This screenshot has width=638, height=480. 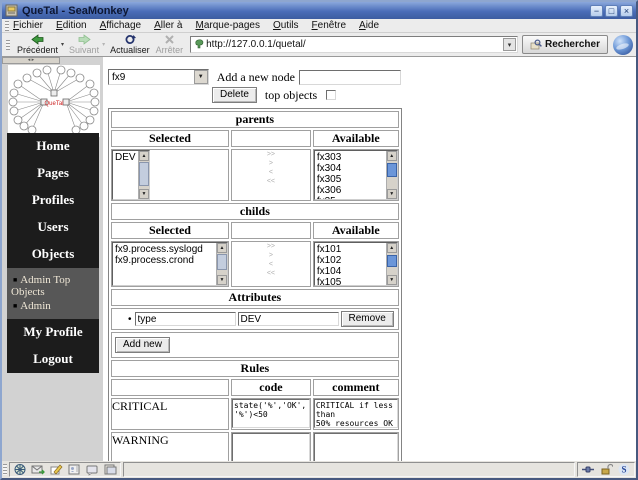 I want to click on bookmarks-panel-icon, so click(x=110, y=469).